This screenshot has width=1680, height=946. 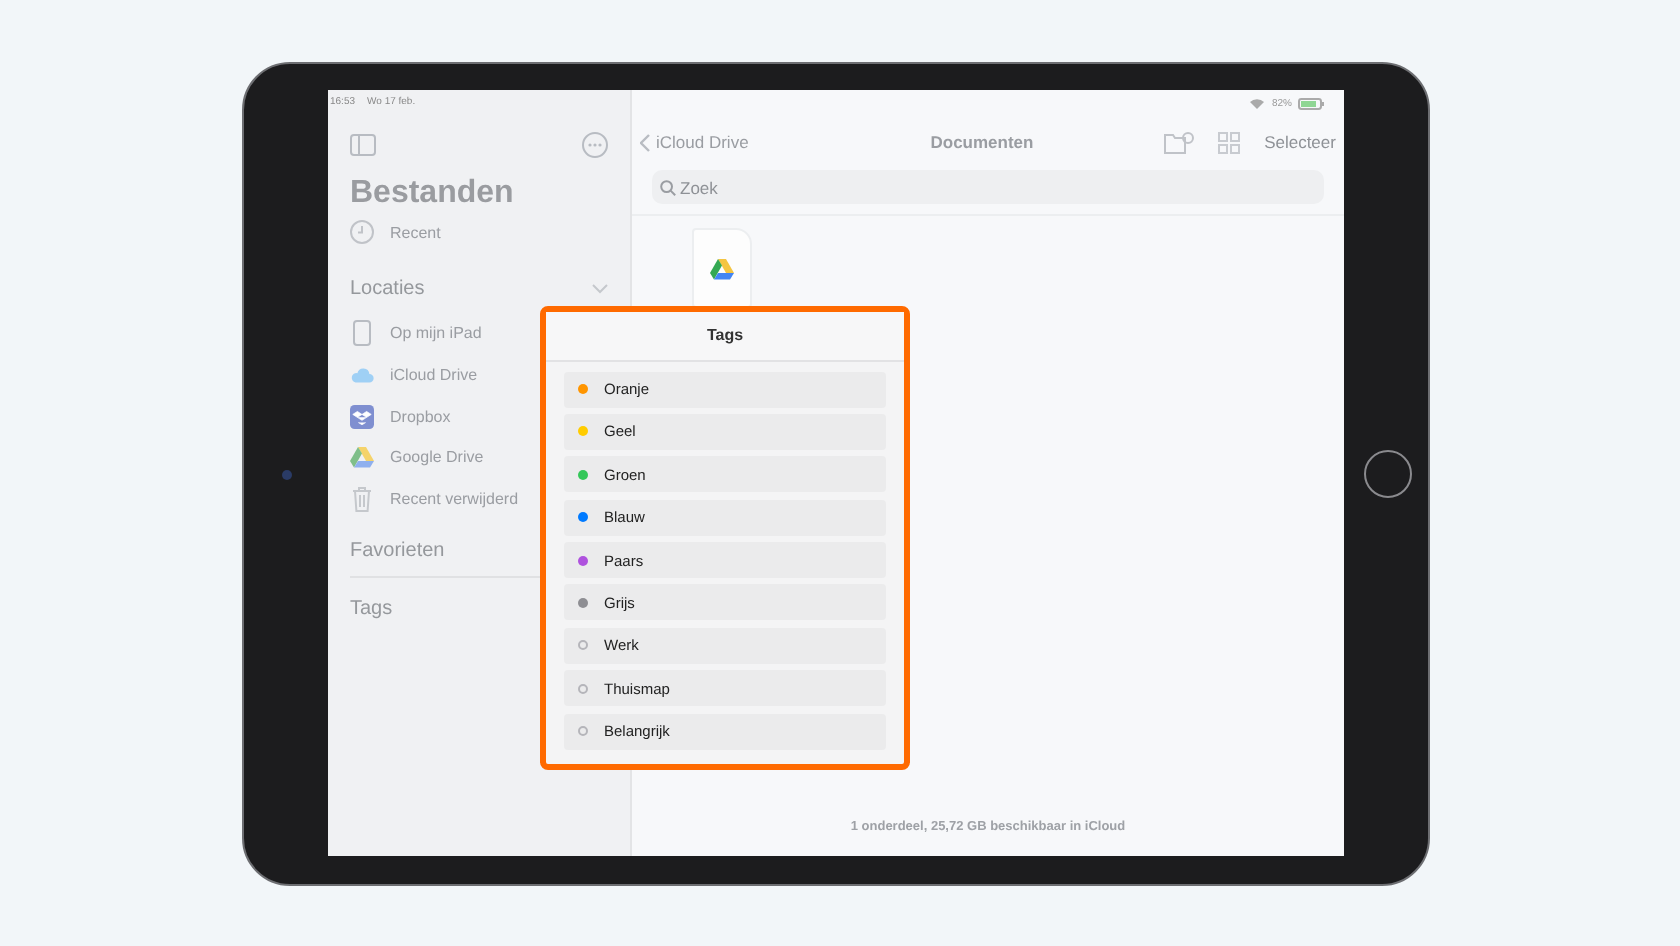 I want to click on box-icon, so click(x=362, y=416).